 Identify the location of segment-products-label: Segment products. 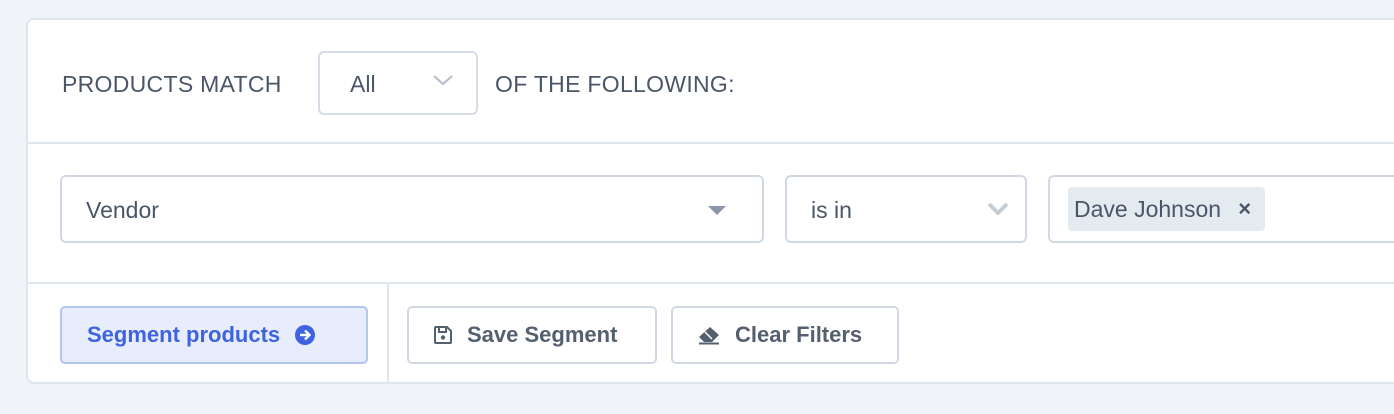
(184, 334).